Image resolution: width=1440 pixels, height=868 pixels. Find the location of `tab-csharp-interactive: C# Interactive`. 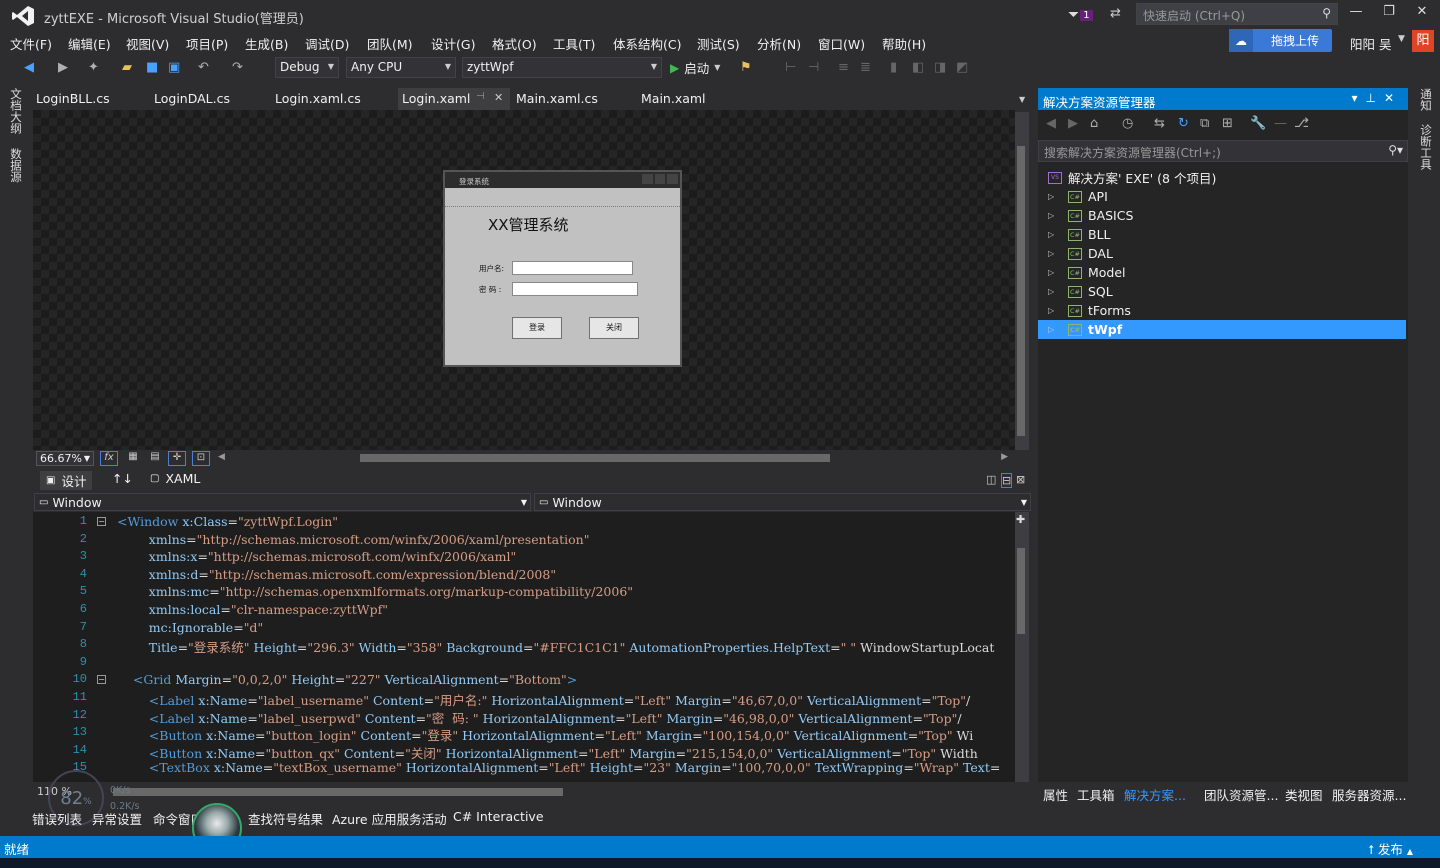

tab-csharp-interactive: C# Interactive is located at coordinates (498, 816).